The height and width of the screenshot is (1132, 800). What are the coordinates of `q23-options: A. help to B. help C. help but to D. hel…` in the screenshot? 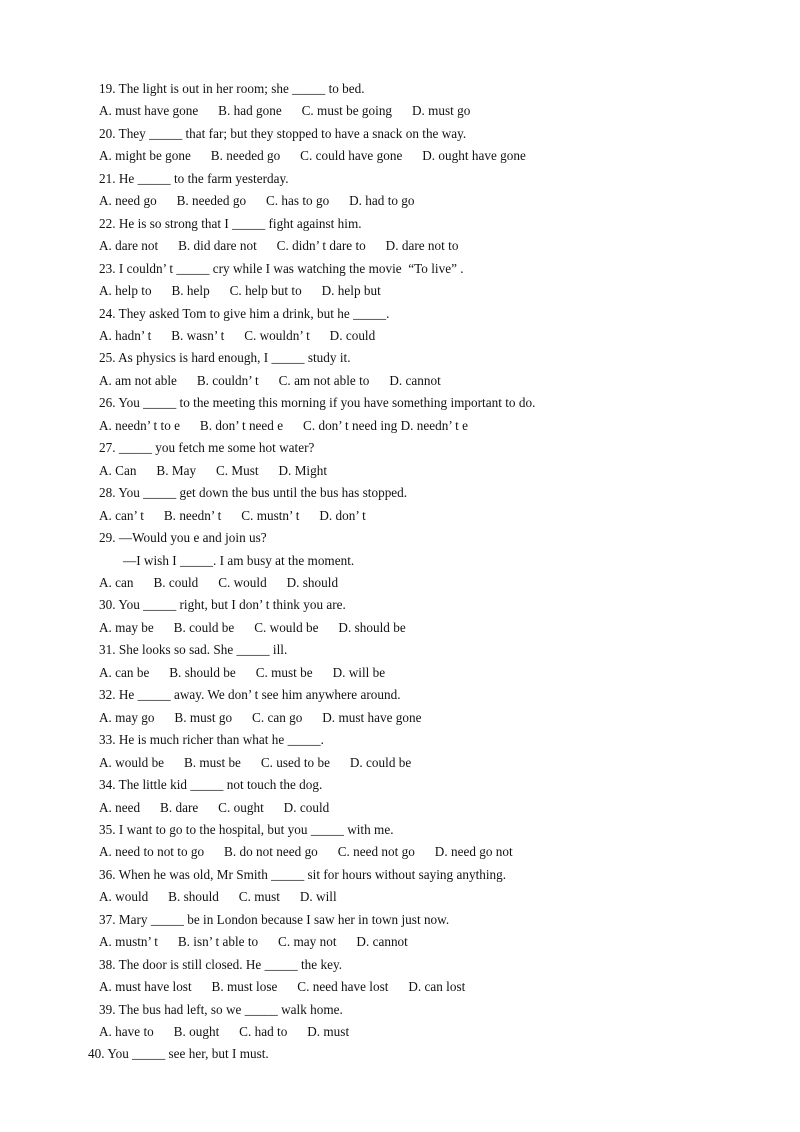 It's located at (240, 291).